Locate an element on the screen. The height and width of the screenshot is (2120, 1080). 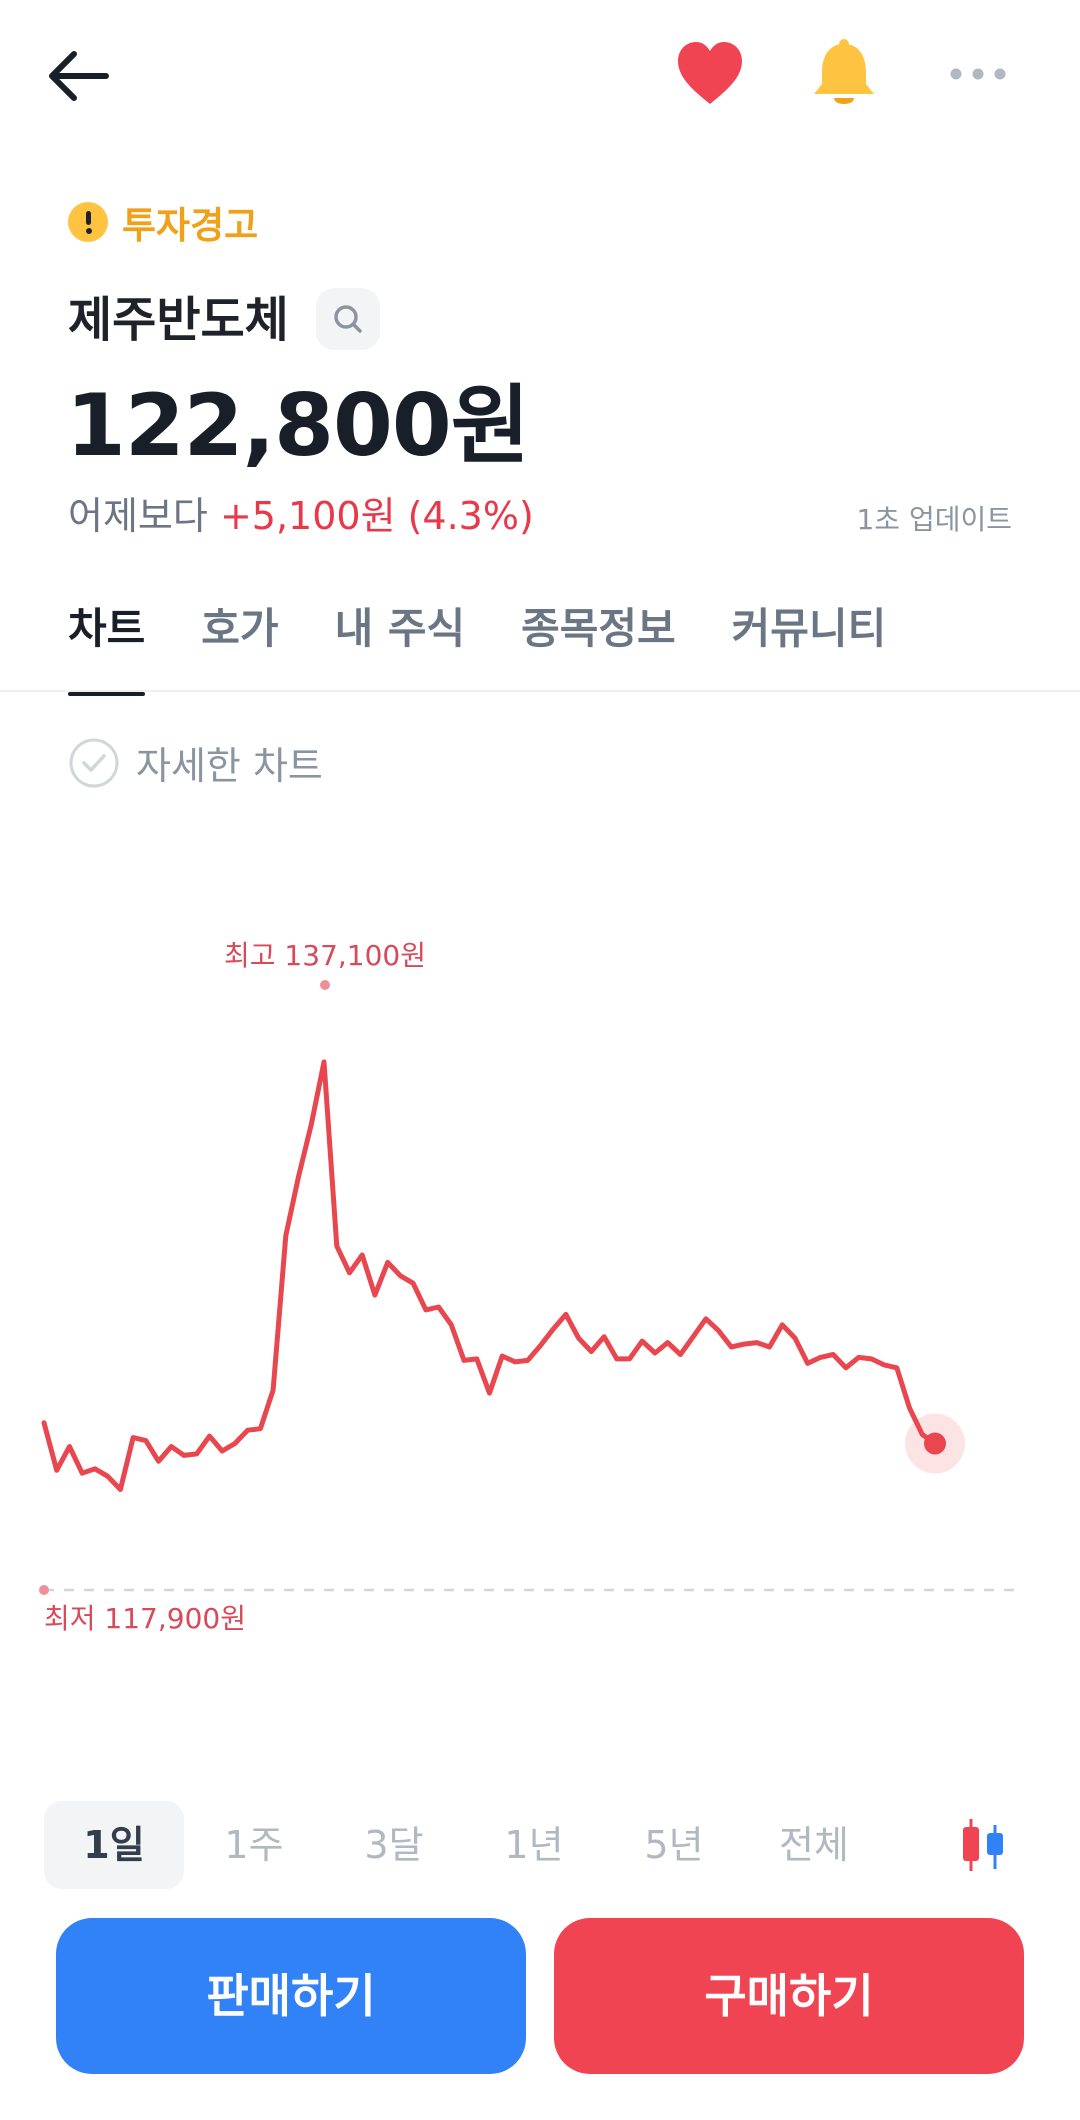
period-5y: 5년 is located at coordinates (674, 1845).